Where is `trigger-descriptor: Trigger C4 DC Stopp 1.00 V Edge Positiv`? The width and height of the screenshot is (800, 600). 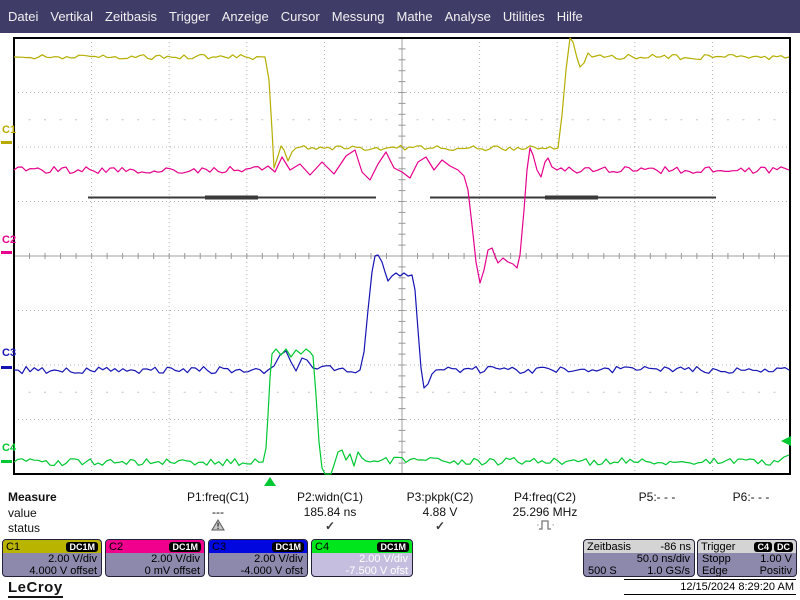 trigger-descriptor: Trigger C4 DC Stopp 1.00 V Edge Positiv is located at coordinates (747, 558).